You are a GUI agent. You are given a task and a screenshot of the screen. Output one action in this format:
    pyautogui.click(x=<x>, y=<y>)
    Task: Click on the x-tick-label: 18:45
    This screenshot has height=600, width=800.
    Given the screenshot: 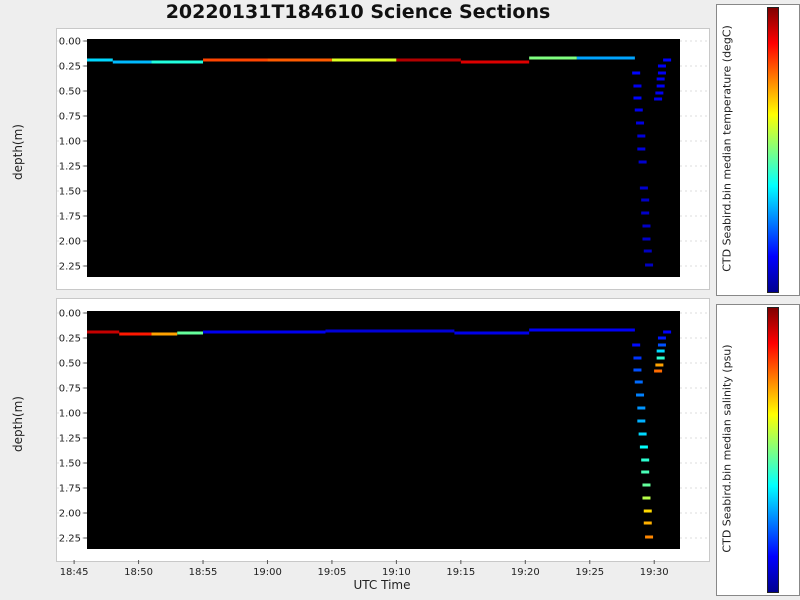 What is the action you would take?
    pyautogui.click(x=74, y=572)
    